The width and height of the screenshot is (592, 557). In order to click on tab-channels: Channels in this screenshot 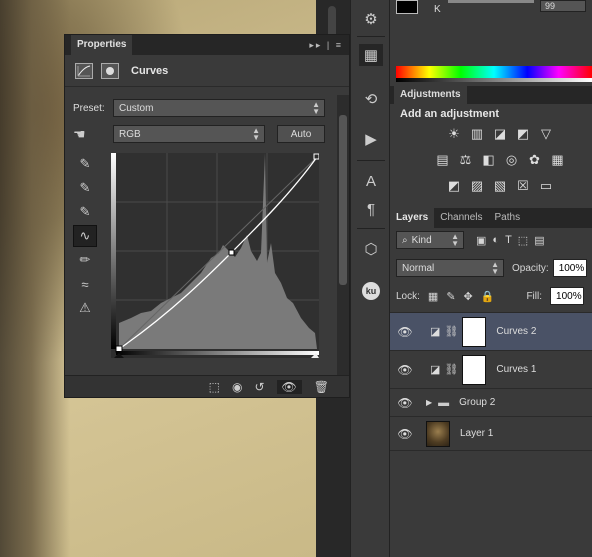, I will do `click(461, 218)`.